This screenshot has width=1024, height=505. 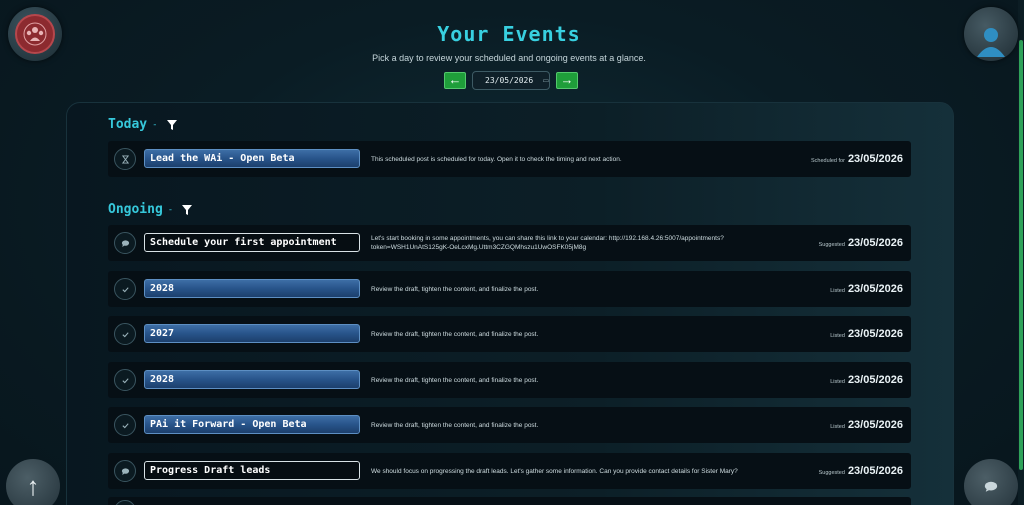 I want to click on ongoing-section-header: Ongoing -, so click(x=150, y=209).